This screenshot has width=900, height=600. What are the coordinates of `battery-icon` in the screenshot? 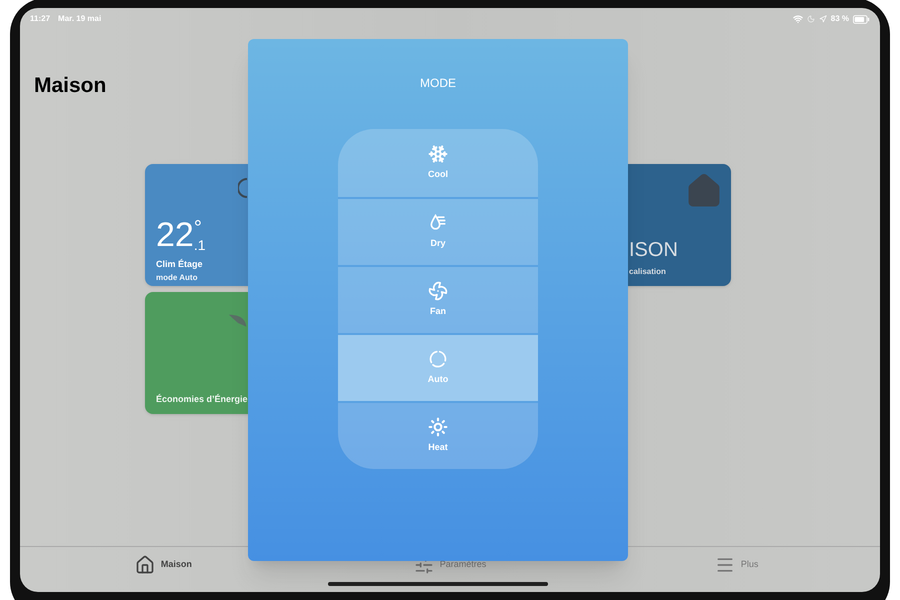 It's located at (861, 19).